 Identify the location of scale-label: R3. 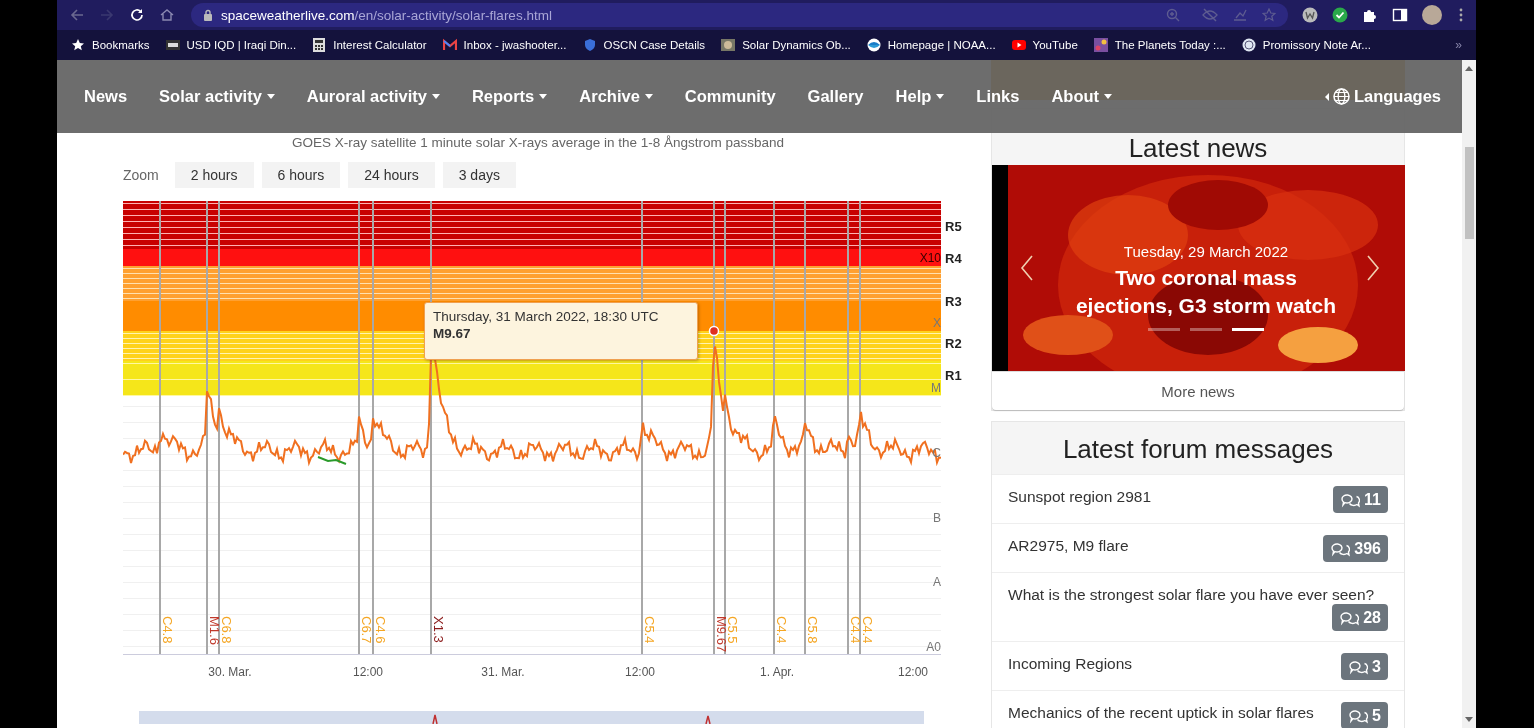
(953, 301).